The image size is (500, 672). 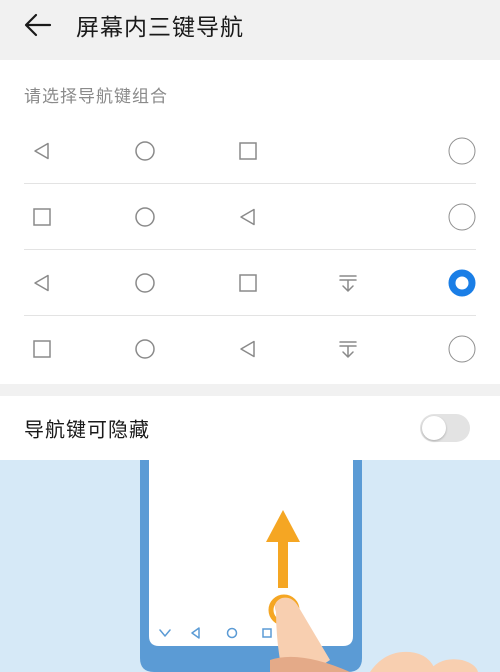 I want to click on switch-knob, so click(x=434, y=428).